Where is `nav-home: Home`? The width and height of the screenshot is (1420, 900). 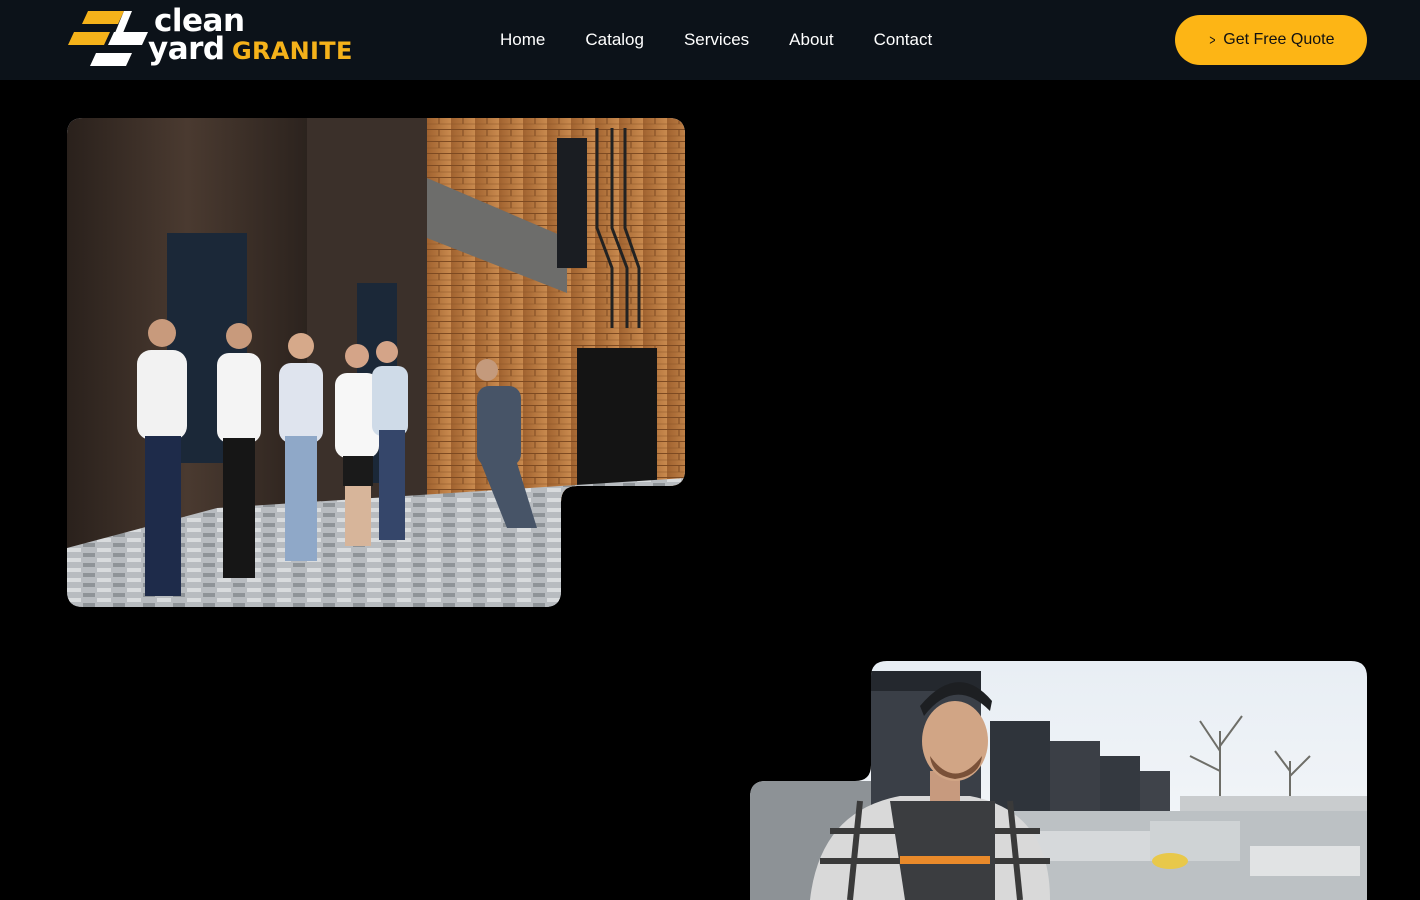 nav-home: Home is located at coordinates (522, 40).